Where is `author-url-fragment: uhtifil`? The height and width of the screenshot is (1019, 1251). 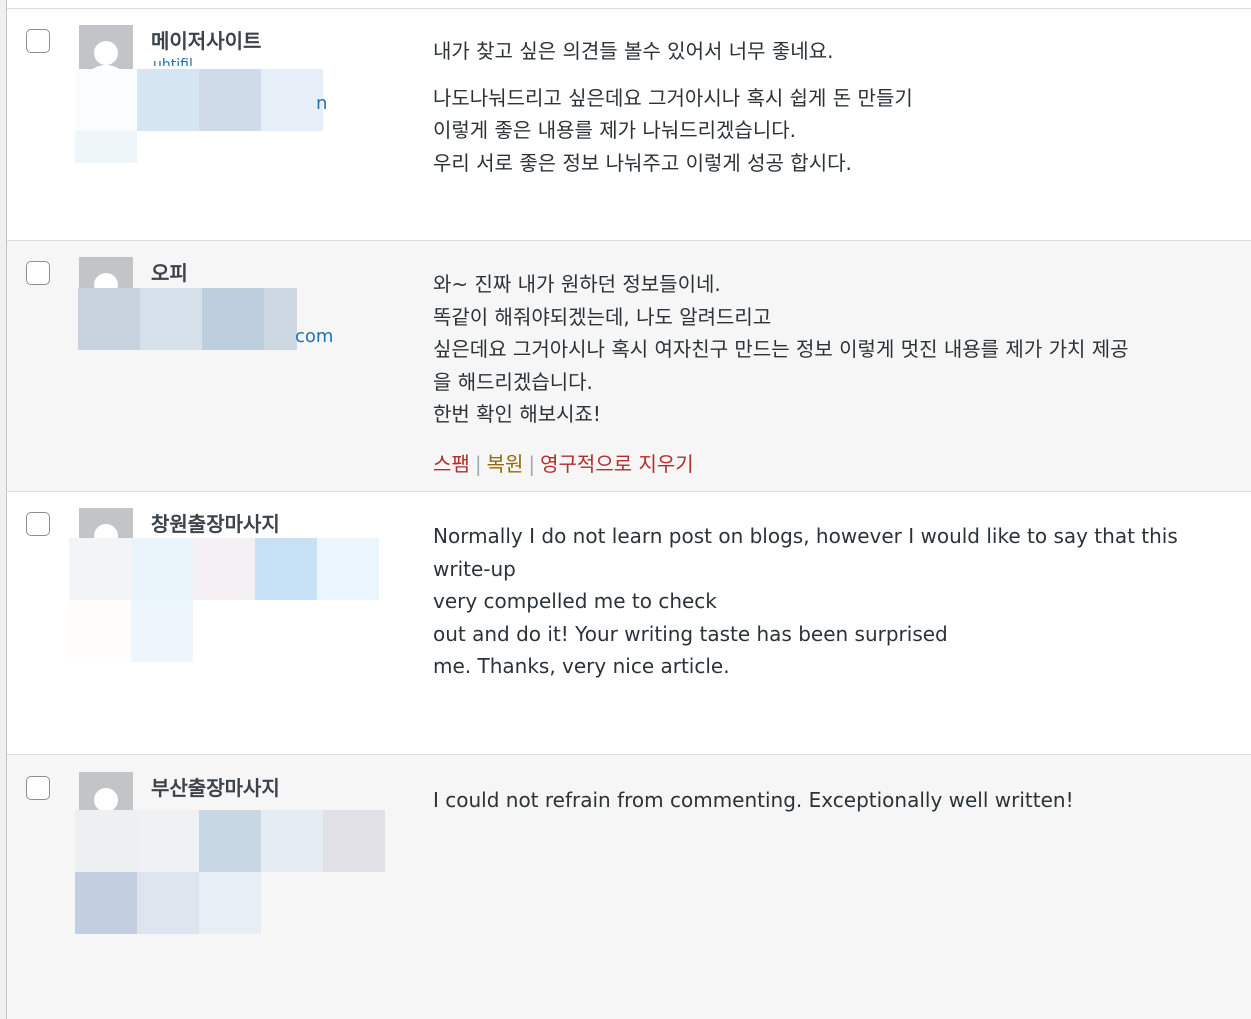 author-url-fragment: uhtifil is located at coordinates (173, 61).